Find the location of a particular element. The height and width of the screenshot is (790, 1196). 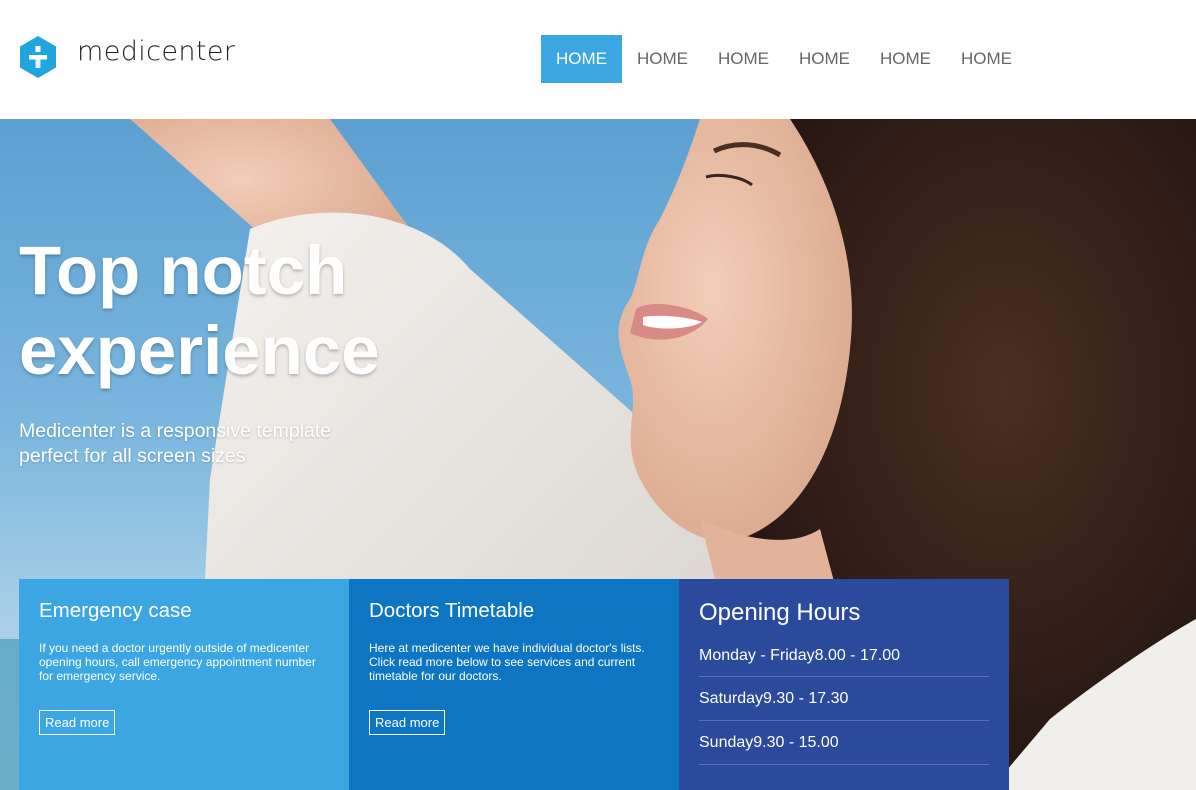

hours-row: Saturday 9.30 - 17.30 is located at coordinates (844, 699).